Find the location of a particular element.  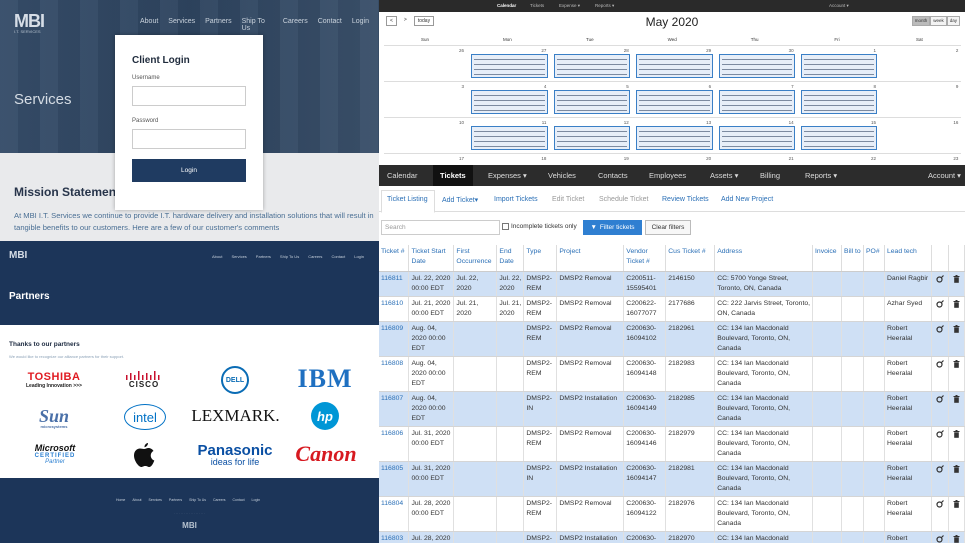

calendar-day-number: 11 is located at coordinates (506, 122).